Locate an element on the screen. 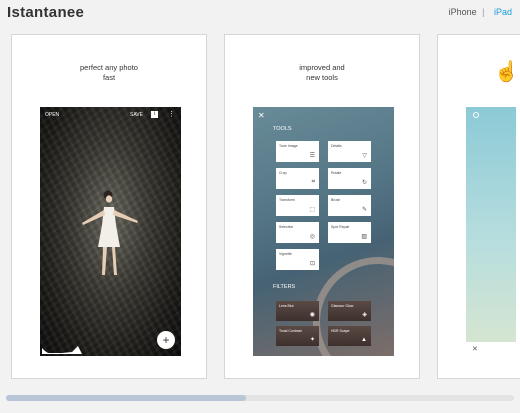 The height and width of the screenshot is (413, 520). leg-left is located at coordinates (104, 261).